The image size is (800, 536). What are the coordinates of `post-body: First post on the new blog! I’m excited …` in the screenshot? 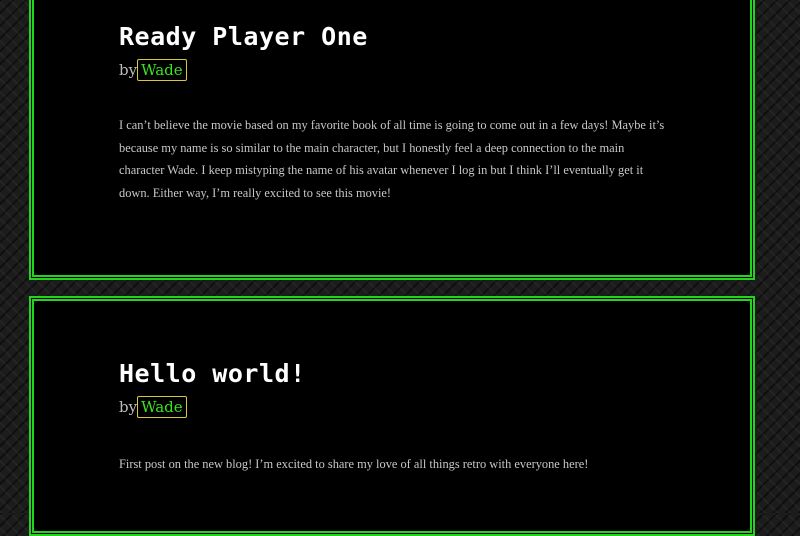 It's located at (354, 464).